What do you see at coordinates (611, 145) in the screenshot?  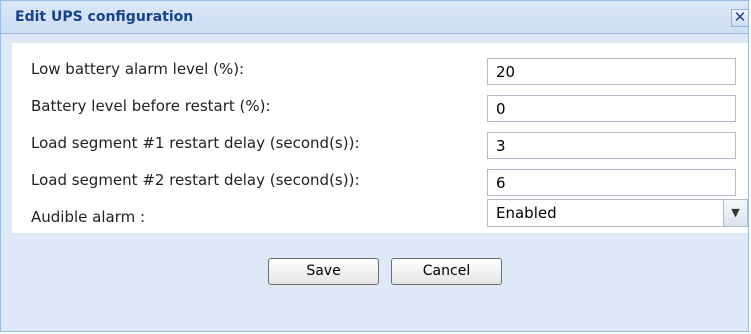 I see `load-segment-1-restart-delay-input: 3` at bounding box center [611, 145].